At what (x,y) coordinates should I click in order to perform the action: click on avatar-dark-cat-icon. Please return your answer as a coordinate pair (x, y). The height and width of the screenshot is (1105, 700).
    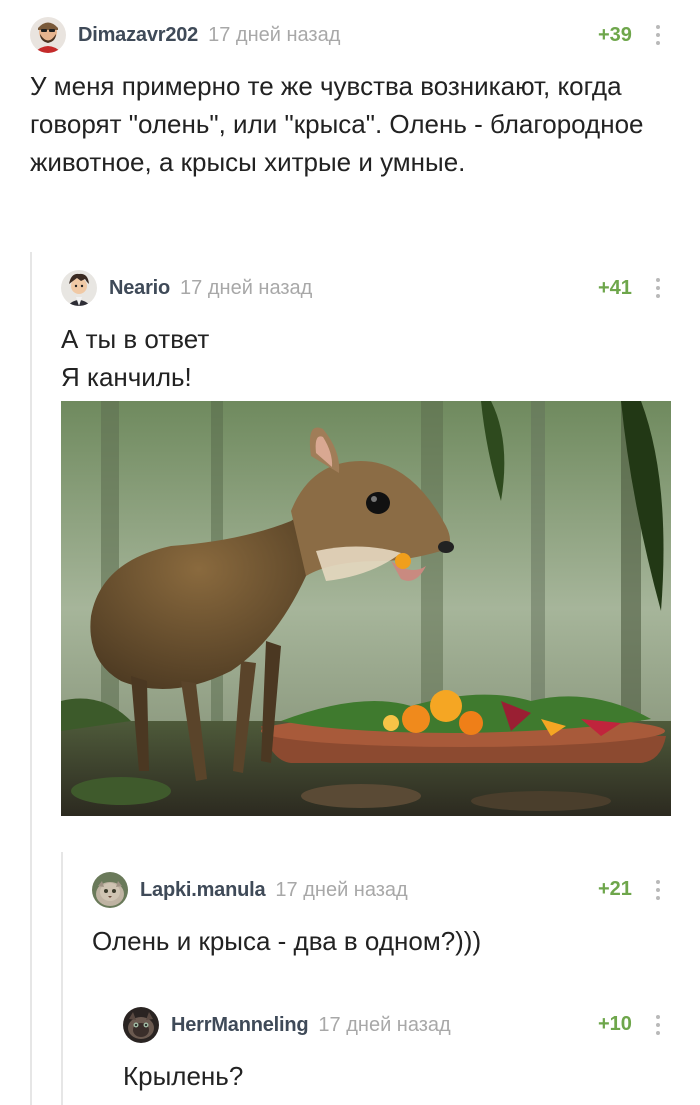
    Looking at the image, I should click on (141, 1025).